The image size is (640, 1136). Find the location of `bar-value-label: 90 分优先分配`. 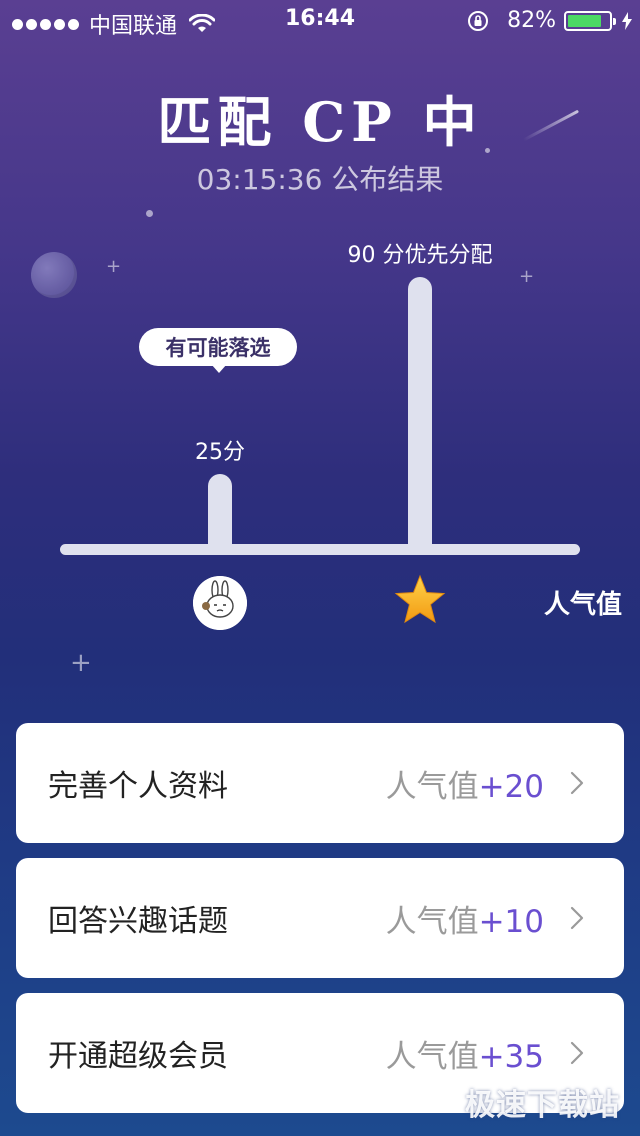

bar-value-label: 90 分优先分配 is located at coordinates (420, 255).